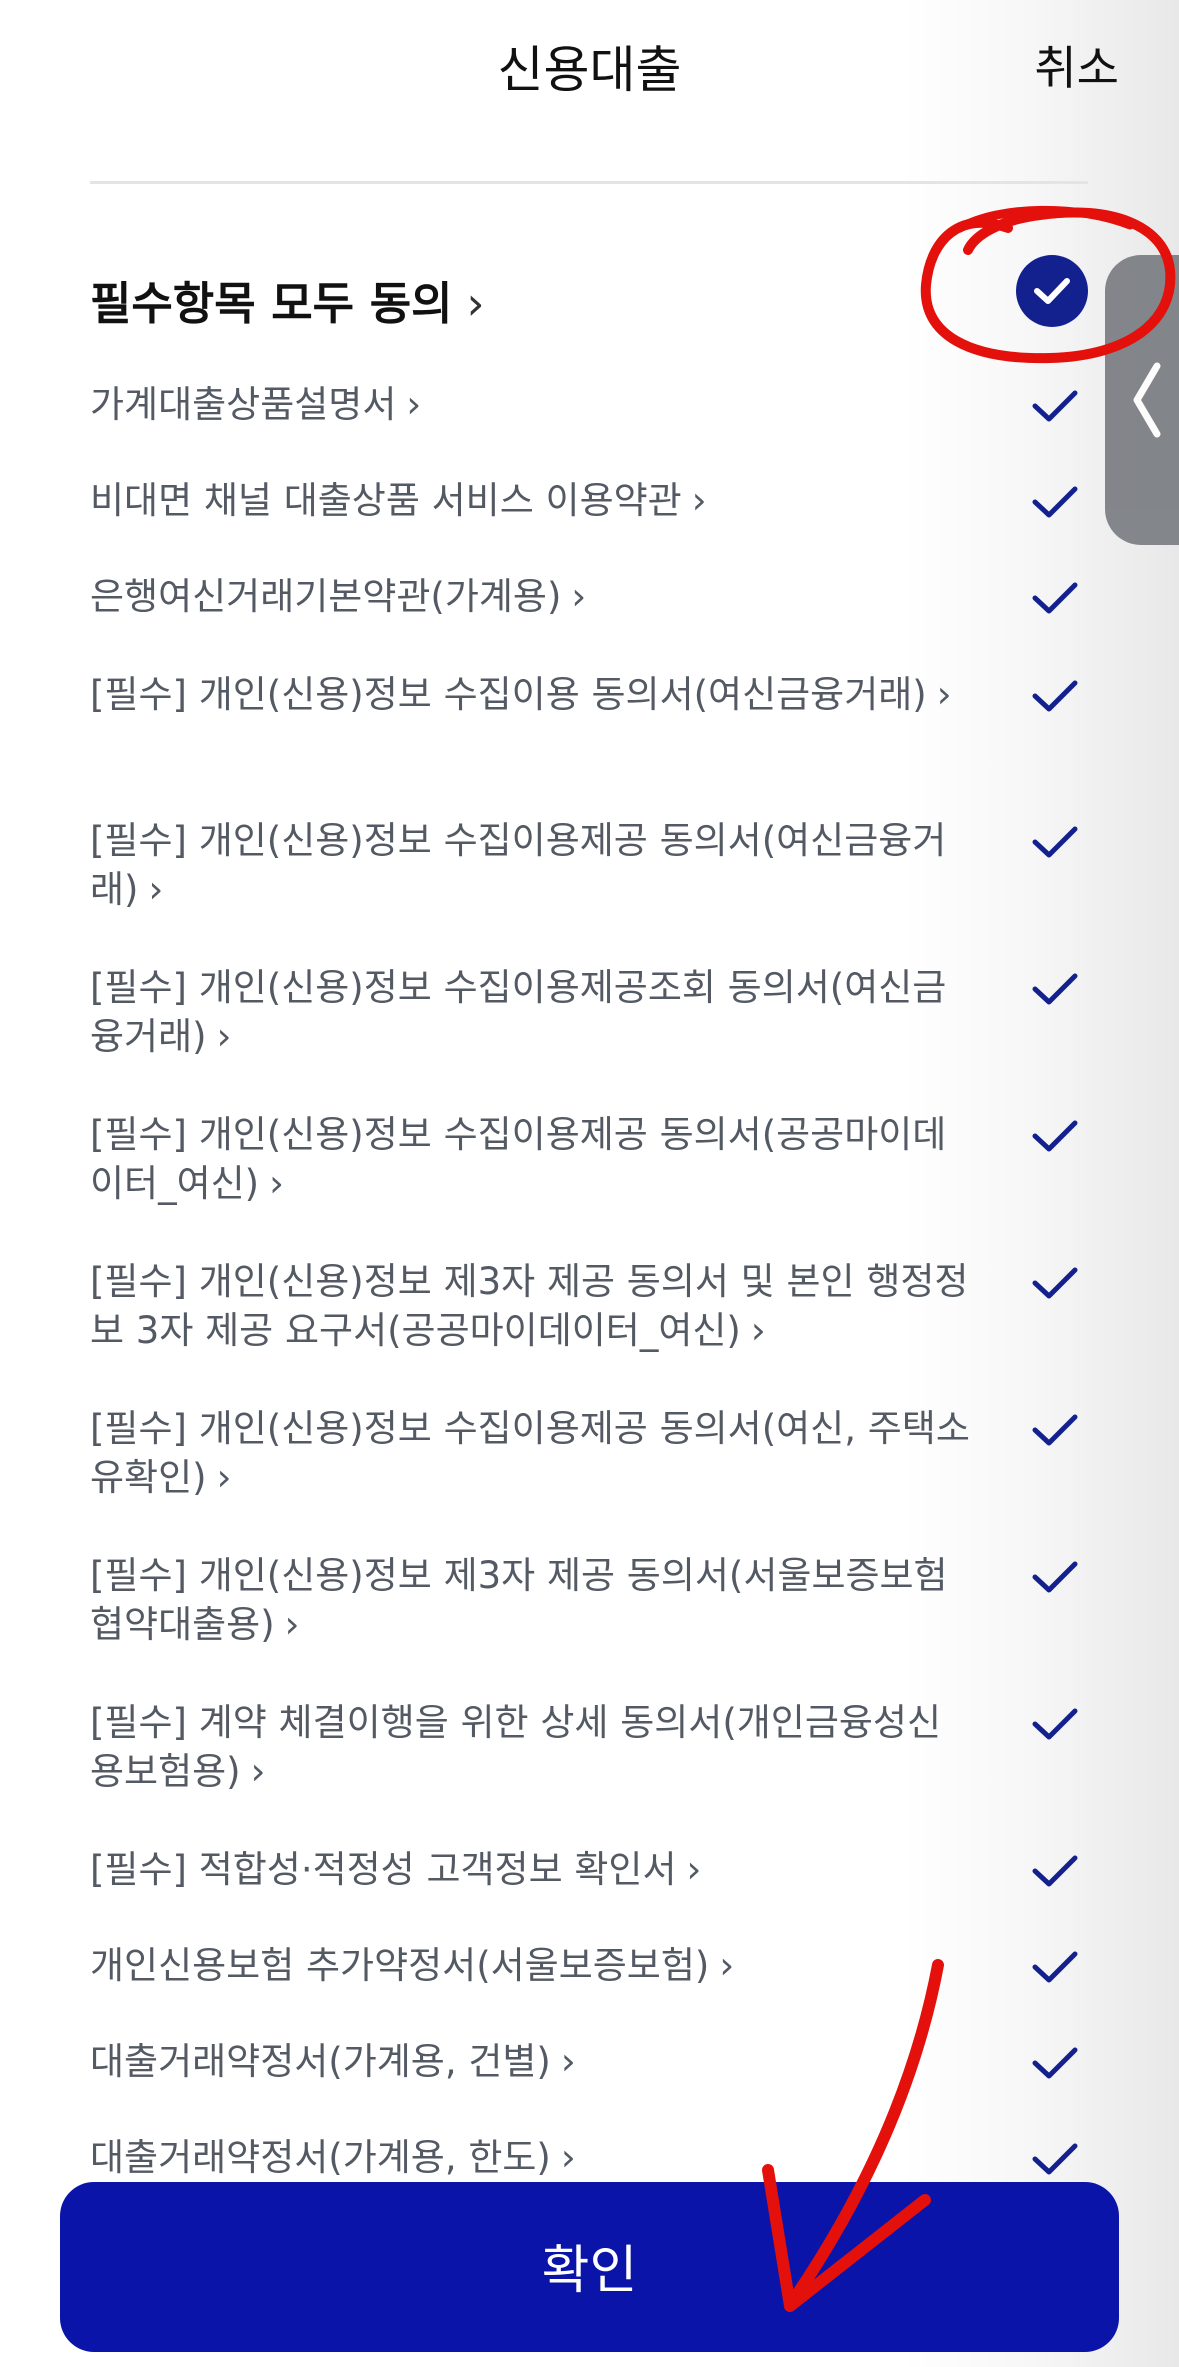 The image size is (1179, 2367). I want to click on term-label: [필수] 개인(신용)정보 수집이용 동의서(여신금융거래) ›, so click(530, 694).